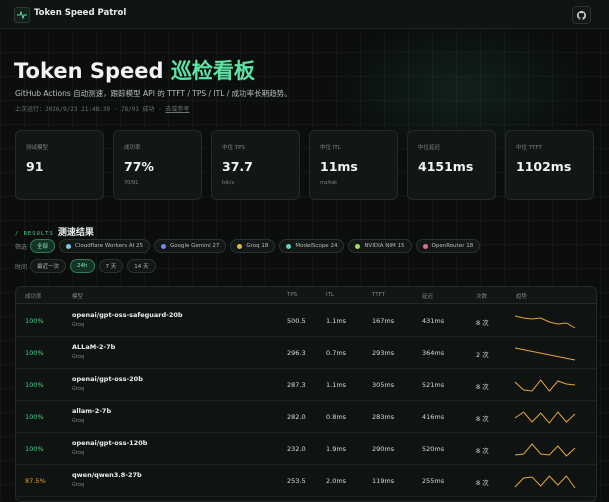  Describe the element at coordinates (89, 71) in the screenshot. I see `title-main: Token Speed` at that location.